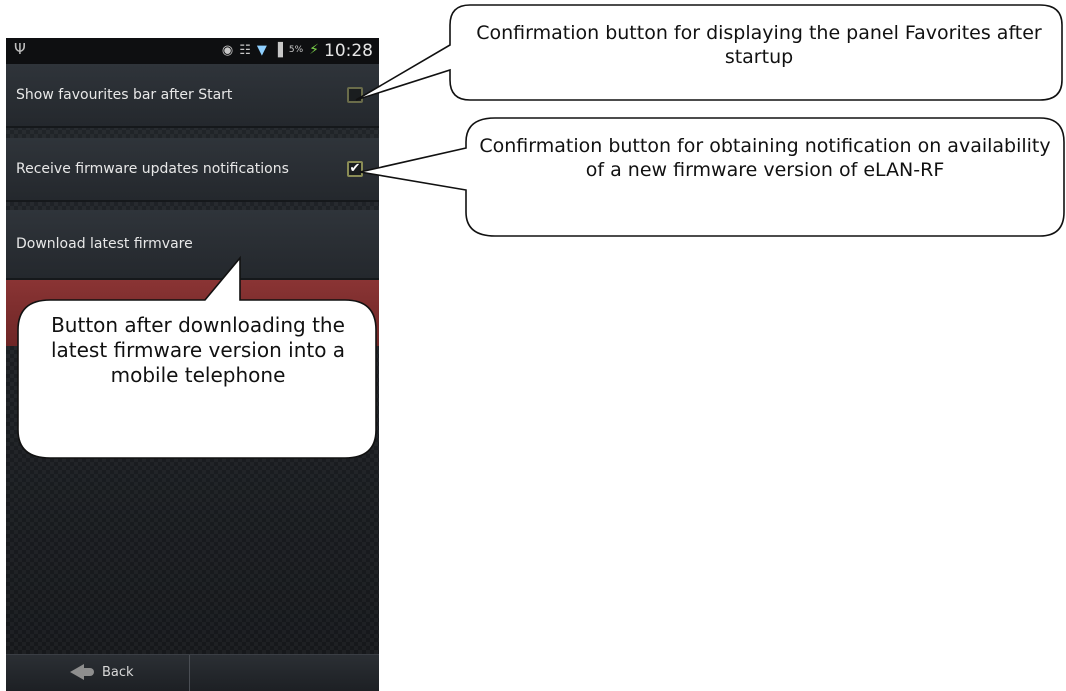 The height and width of the screenshot is (691, 1066). Describe the element at coordinates (348, 51) in the screenshot. I see `status-clock: 10:28` at that location.